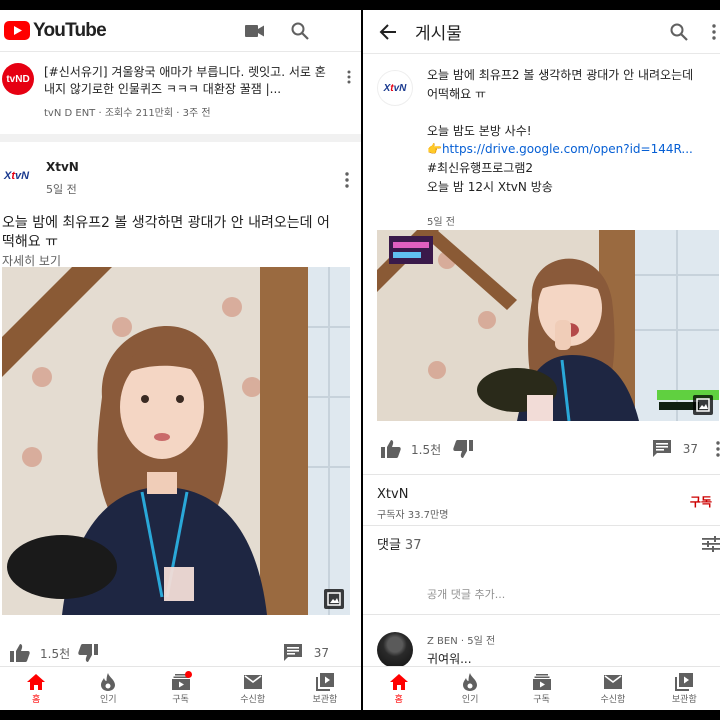  I want to click on back-arrow-icon, so click(388, 31).